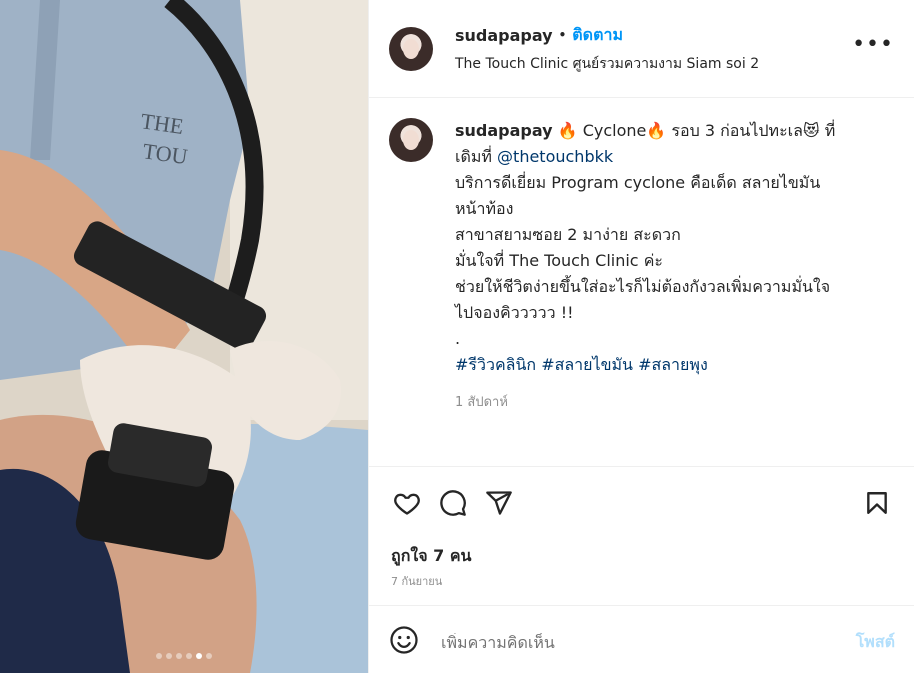 This screenshot has height=673, width=914. I want to click on heart-icon, so click(407, 504).